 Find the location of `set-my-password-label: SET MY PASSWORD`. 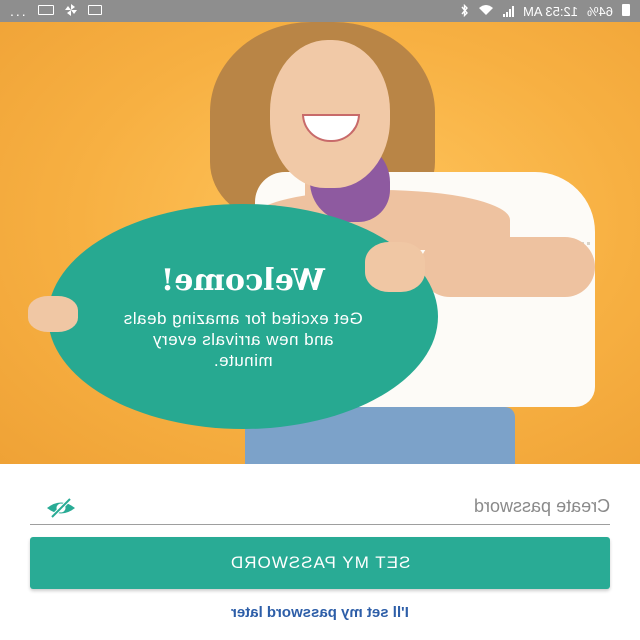

set-my-password-label: SET MY PASSWORD is located at coordinates (320, 562).